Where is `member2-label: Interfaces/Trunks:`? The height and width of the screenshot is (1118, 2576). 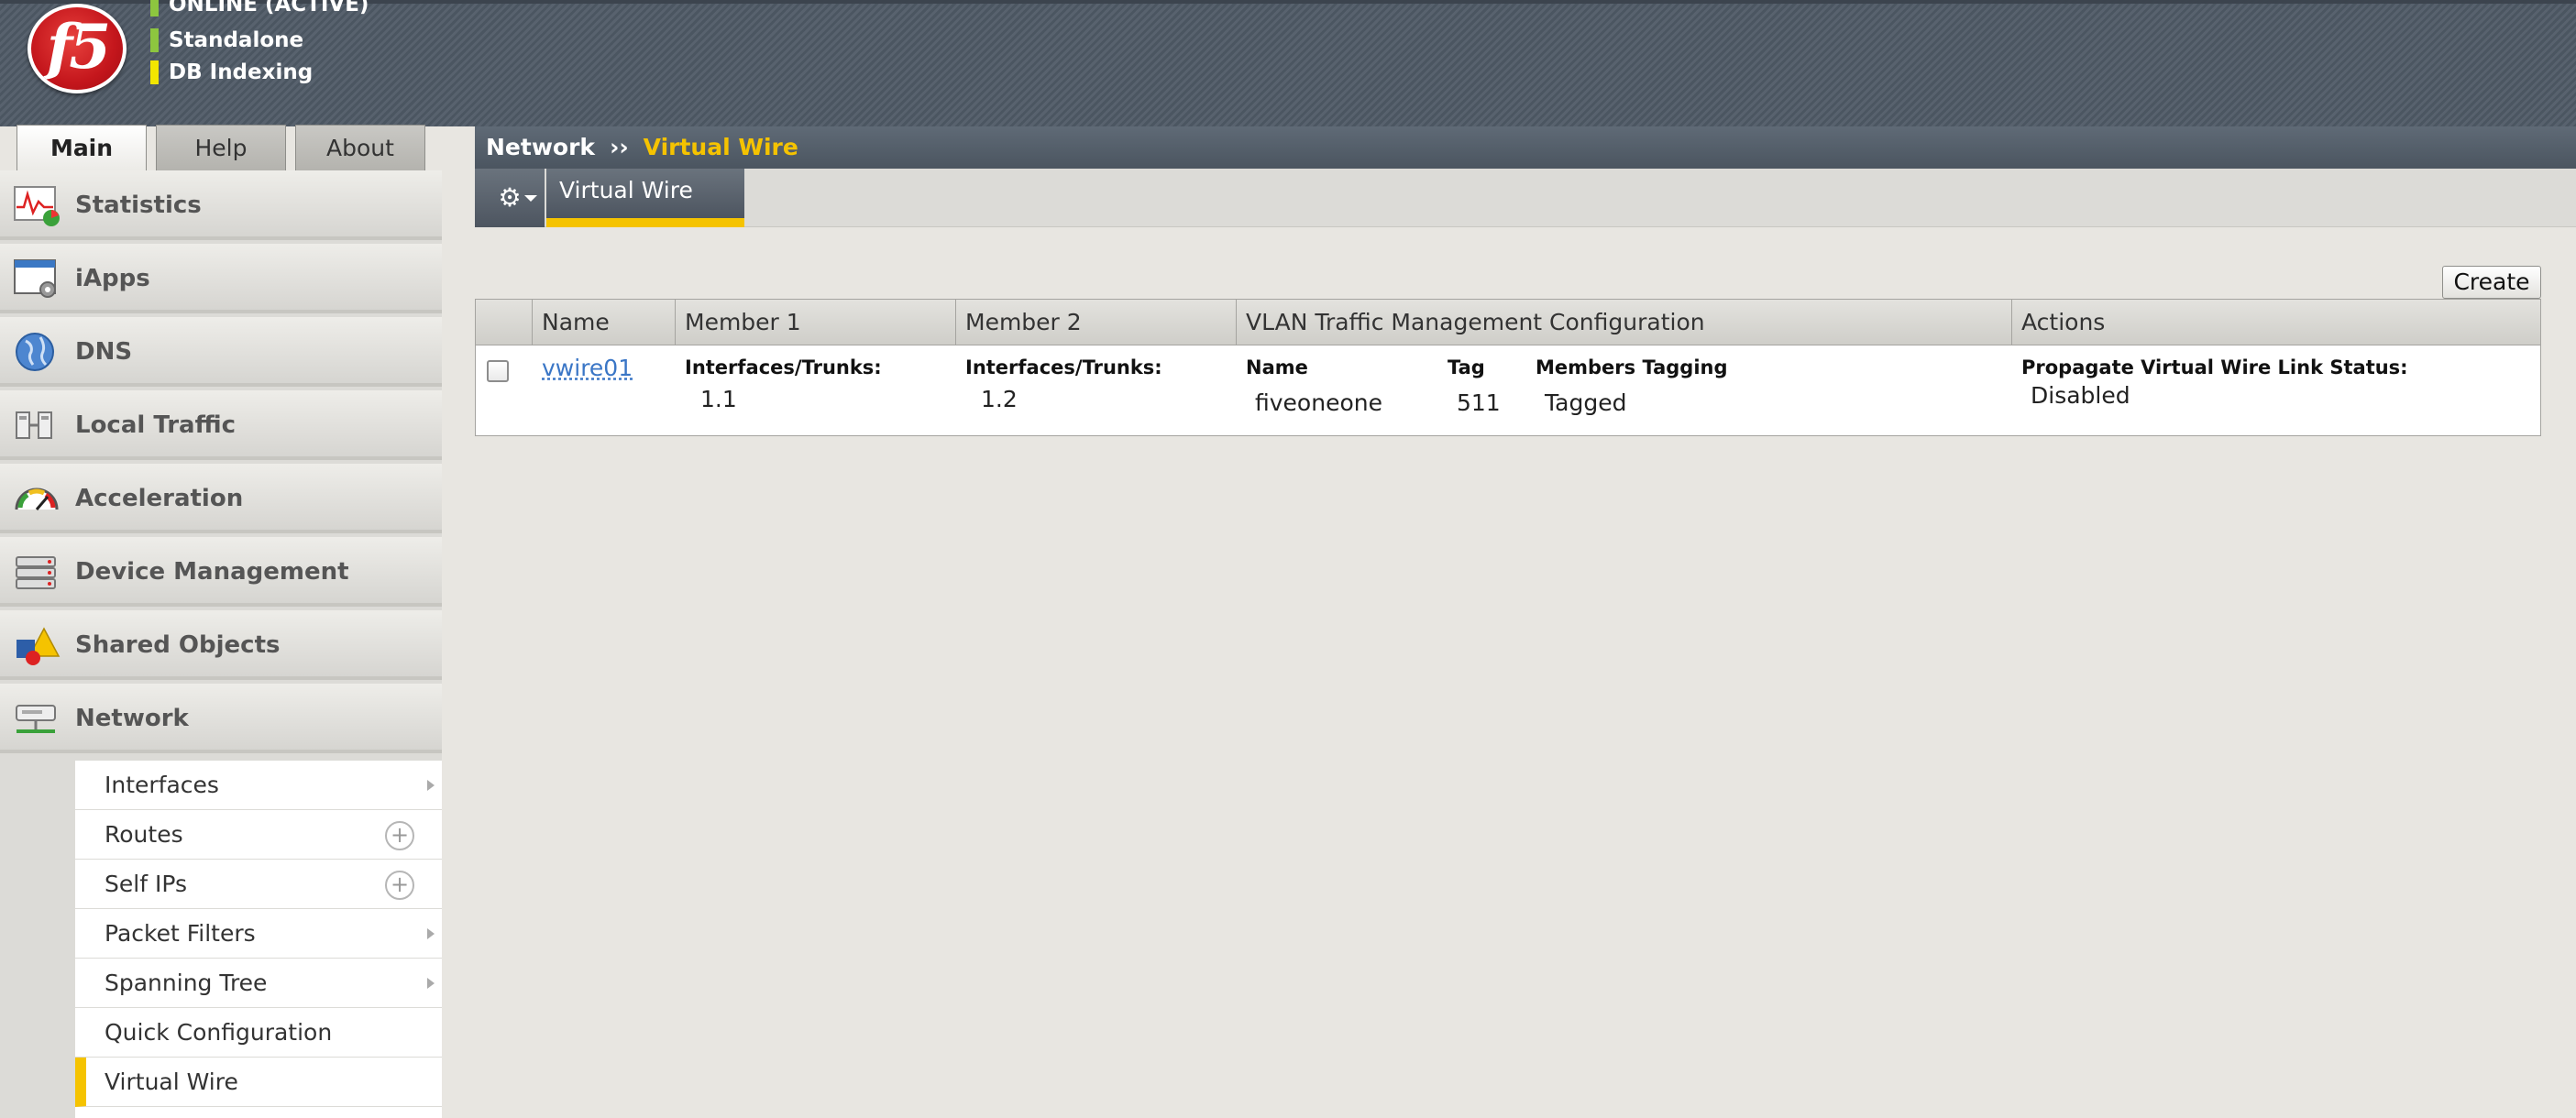 member2-label: Interfaces/Trunks: is located at coordinates (1063, 367).